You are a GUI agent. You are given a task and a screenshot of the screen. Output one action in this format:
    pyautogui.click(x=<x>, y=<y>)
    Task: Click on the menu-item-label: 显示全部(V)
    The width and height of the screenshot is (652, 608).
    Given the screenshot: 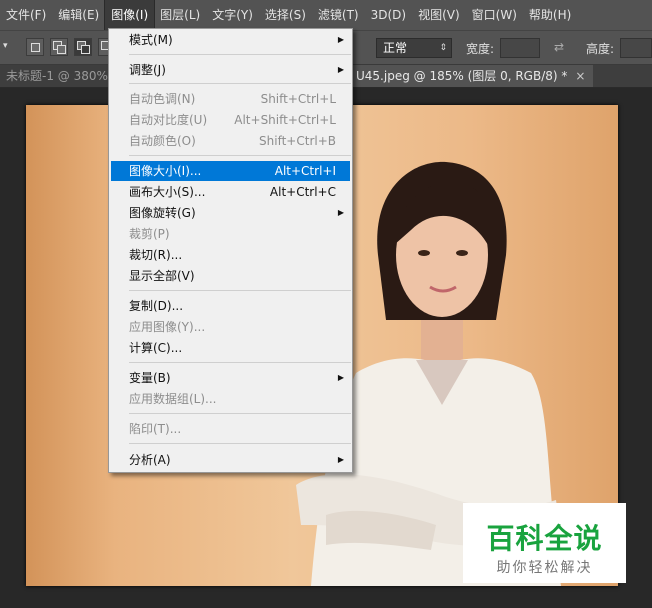 What is the action you would take?
    pyautogui.click(x=162, y=276)
    